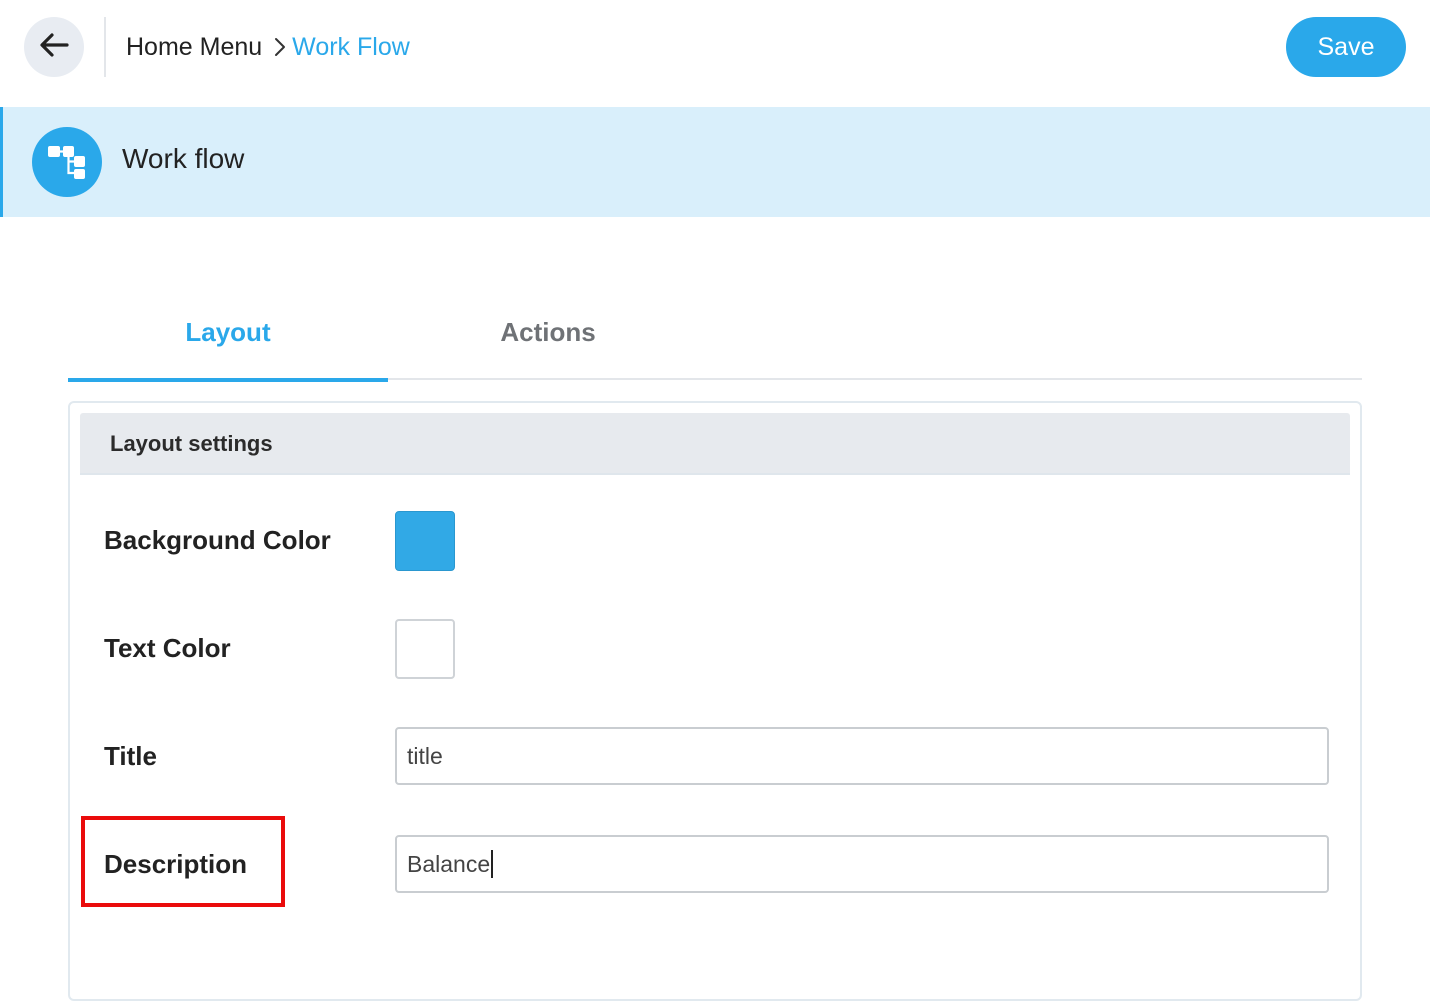 Image resolution: width=1430 pixels, height=1001 pixels. What do you see at coordinates (715, 48) in the screenshot?
I see `top-bar: Home Menu Work Flow Save` at bounding box center [715, 48].